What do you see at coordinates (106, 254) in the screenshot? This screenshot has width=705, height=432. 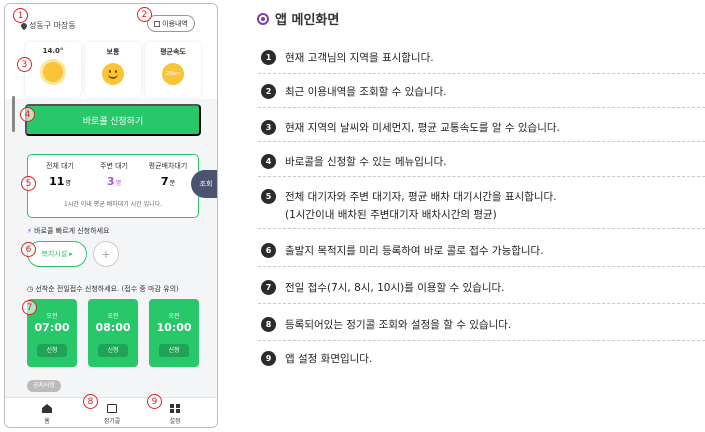 I see `add-place-button: +` at bounding box center [106, 254].